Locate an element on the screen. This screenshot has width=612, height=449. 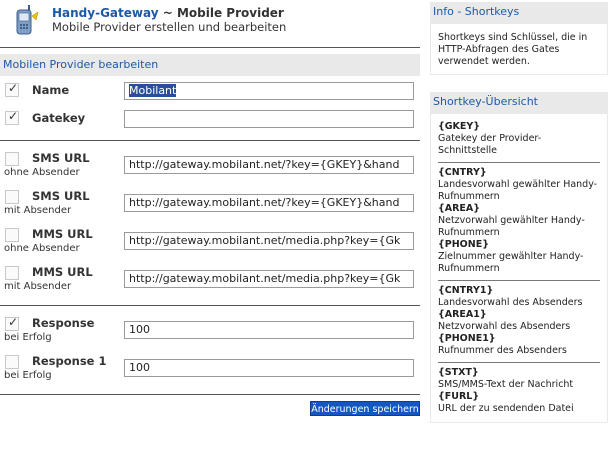
page-subtitle: Mobile Provider erstellen und bearbeiten is located at coordinates (169, 27).